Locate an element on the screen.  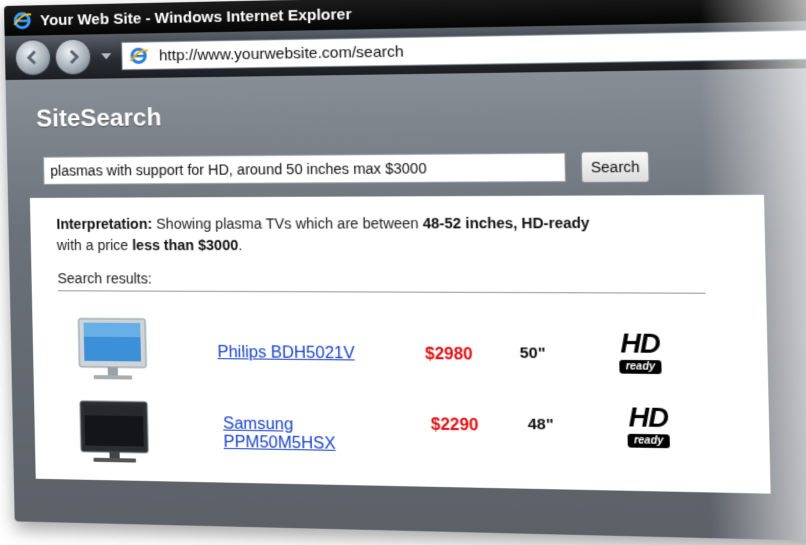
product-link-line-2: PPM50M5HSX is located at coordinates (279, 443).